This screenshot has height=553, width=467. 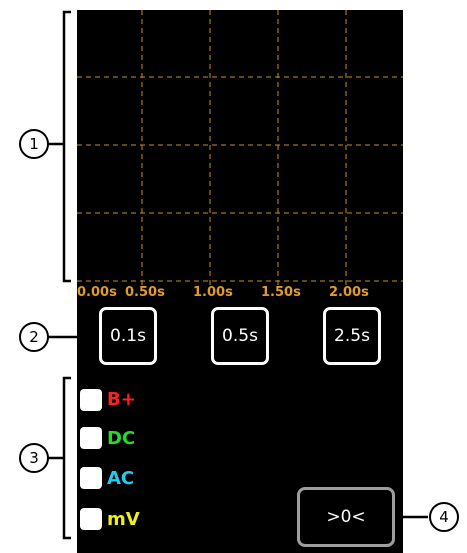 What do you see at coordinates (34, 458) in the screenshot?
I see `callout-number-3: 3` at bounding box center [34, 458].